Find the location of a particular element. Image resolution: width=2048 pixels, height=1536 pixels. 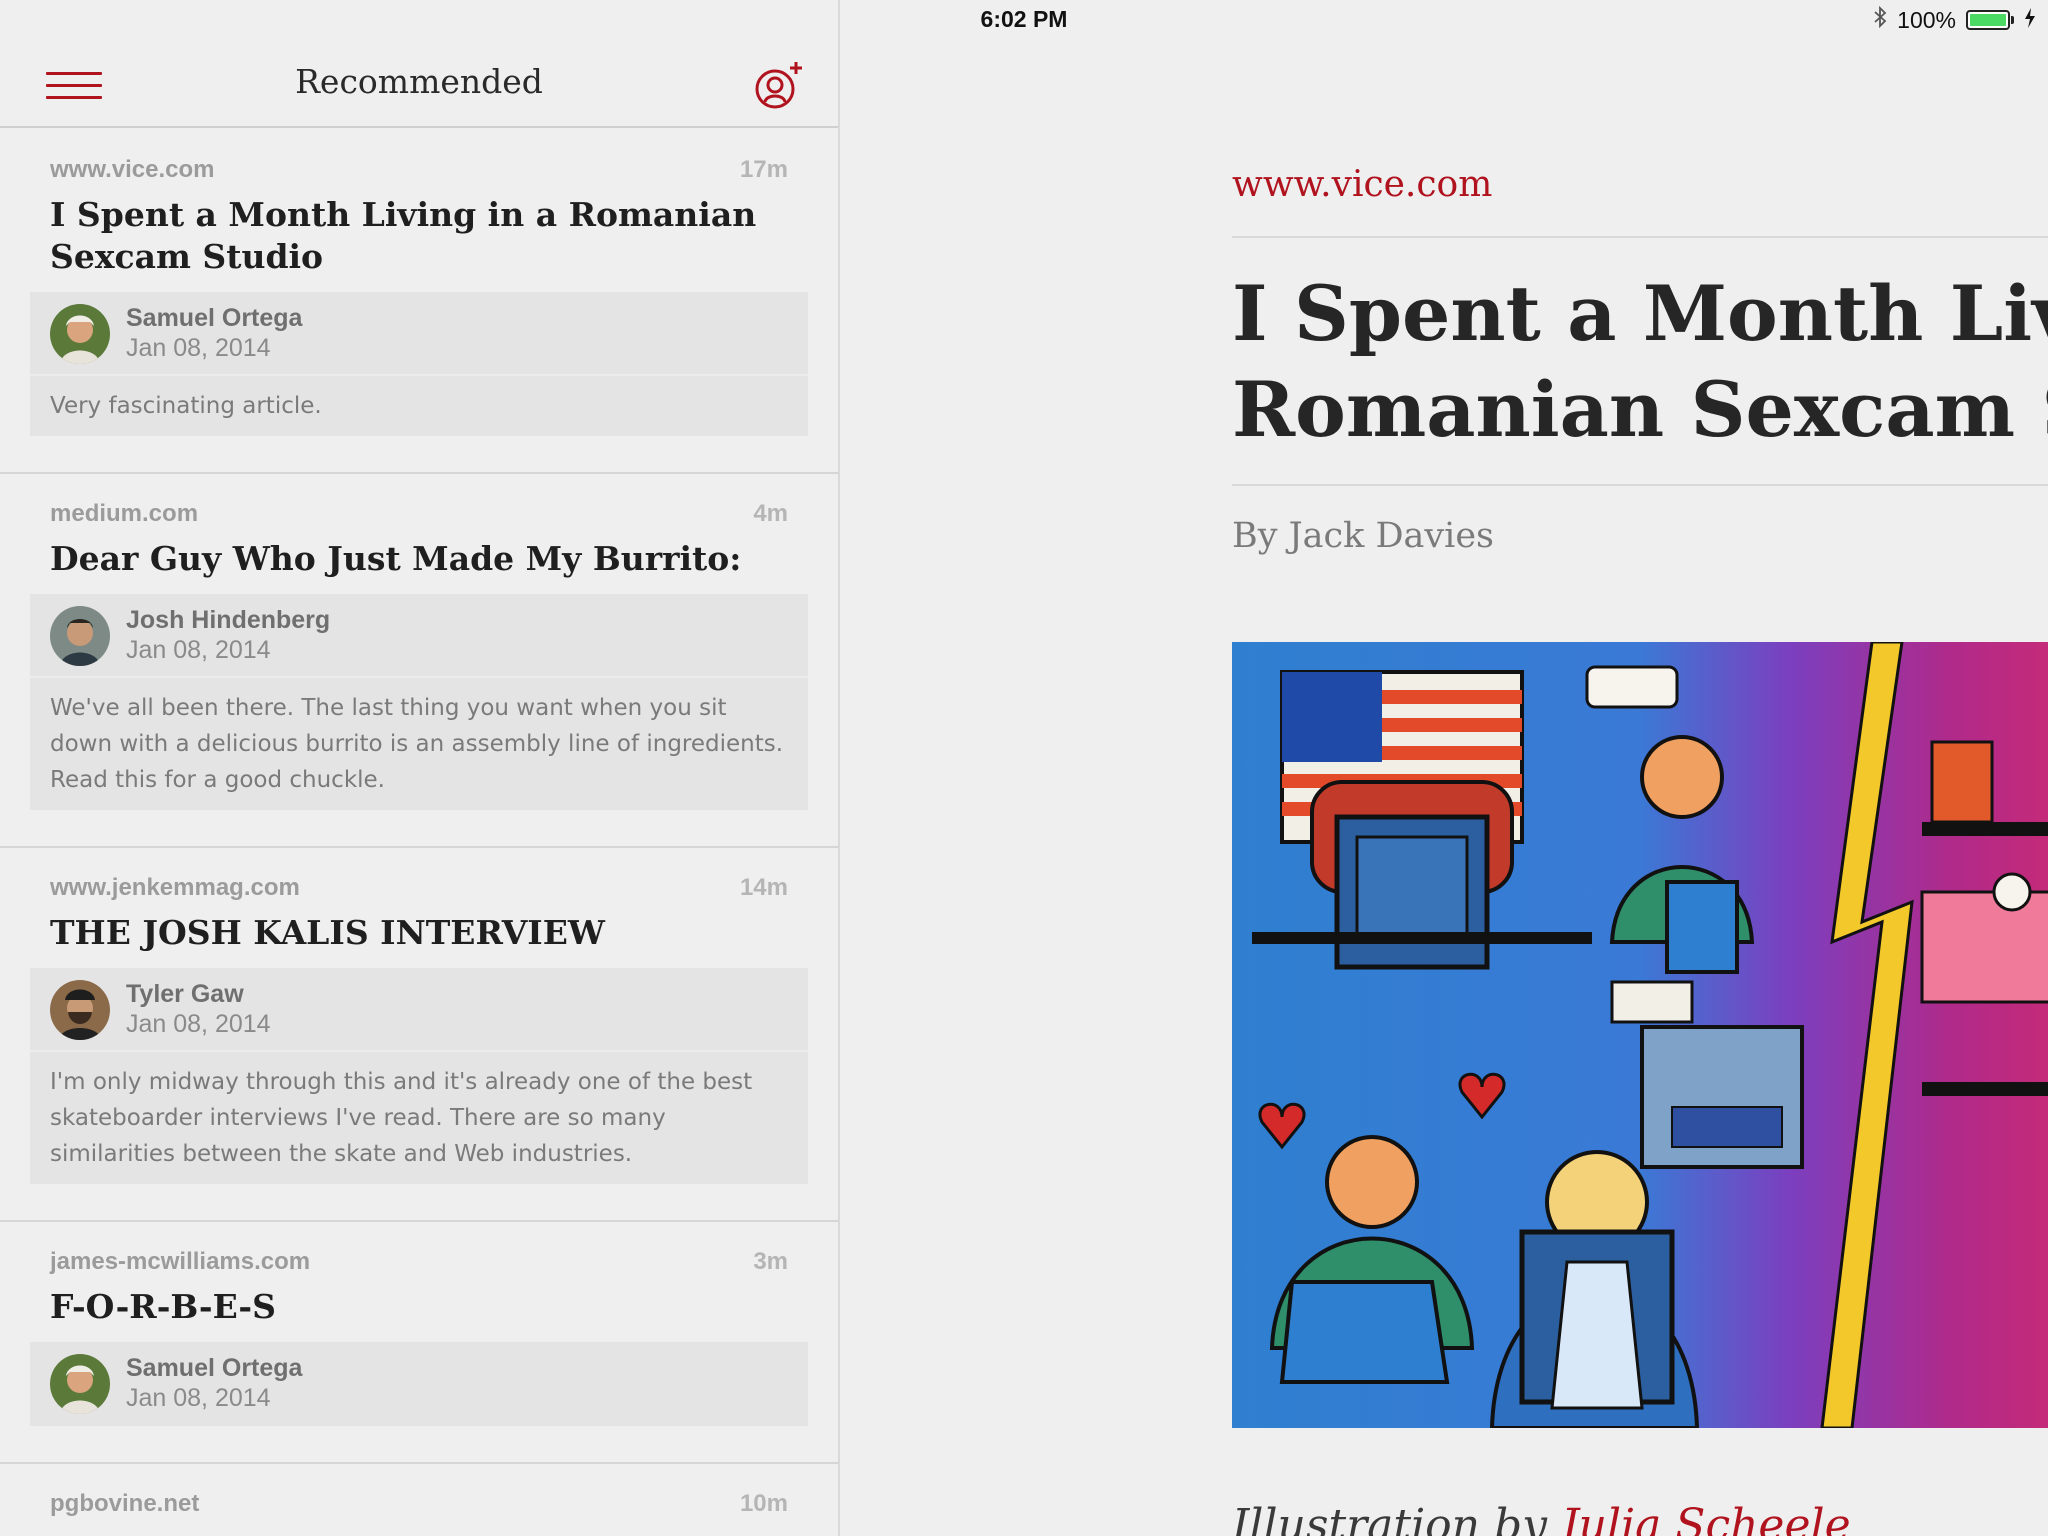

charging-icon is located at coordinates (2030, 20).